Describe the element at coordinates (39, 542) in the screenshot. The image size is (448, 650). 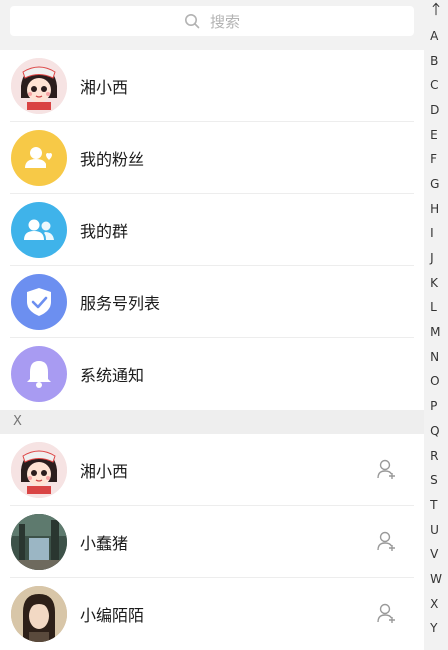
I see `photo-avatar` at that location.